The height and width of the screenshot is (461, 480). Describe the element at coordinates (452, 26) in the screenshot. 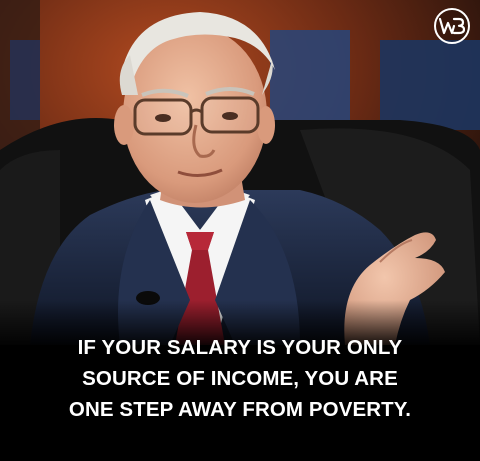

I see `wb-logo-icon` at that location.